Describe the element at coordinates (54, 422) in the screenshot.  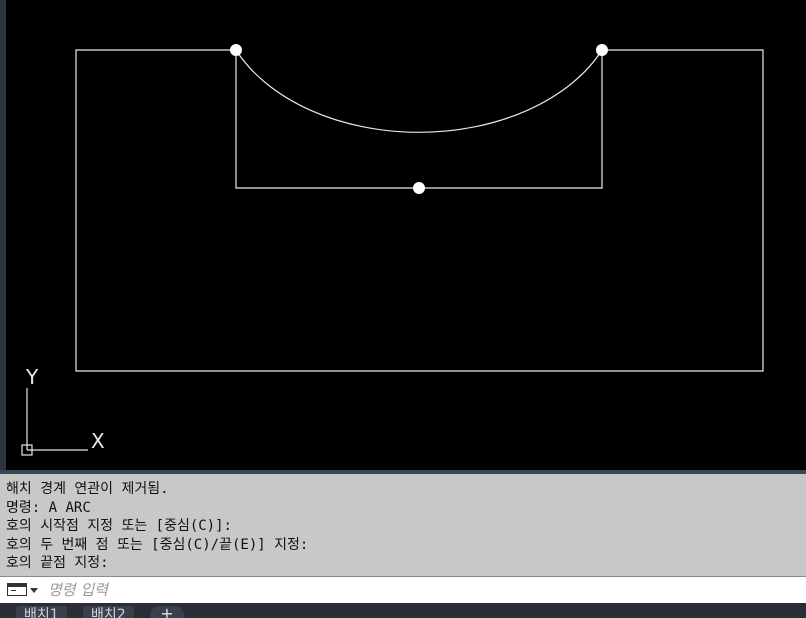
I see `ucs-icon` at that location.